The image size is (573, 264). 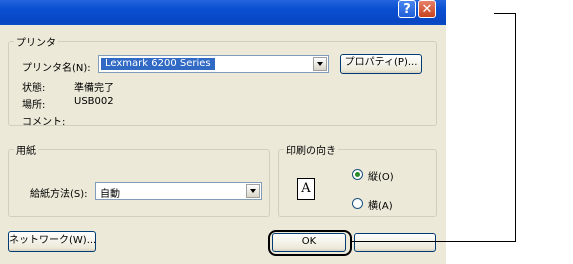 What do you see at coordinates (59, 194) in the screenshot?
I see `paper-source-label: 給紙方法(S):` at bounding box center [59, 194].